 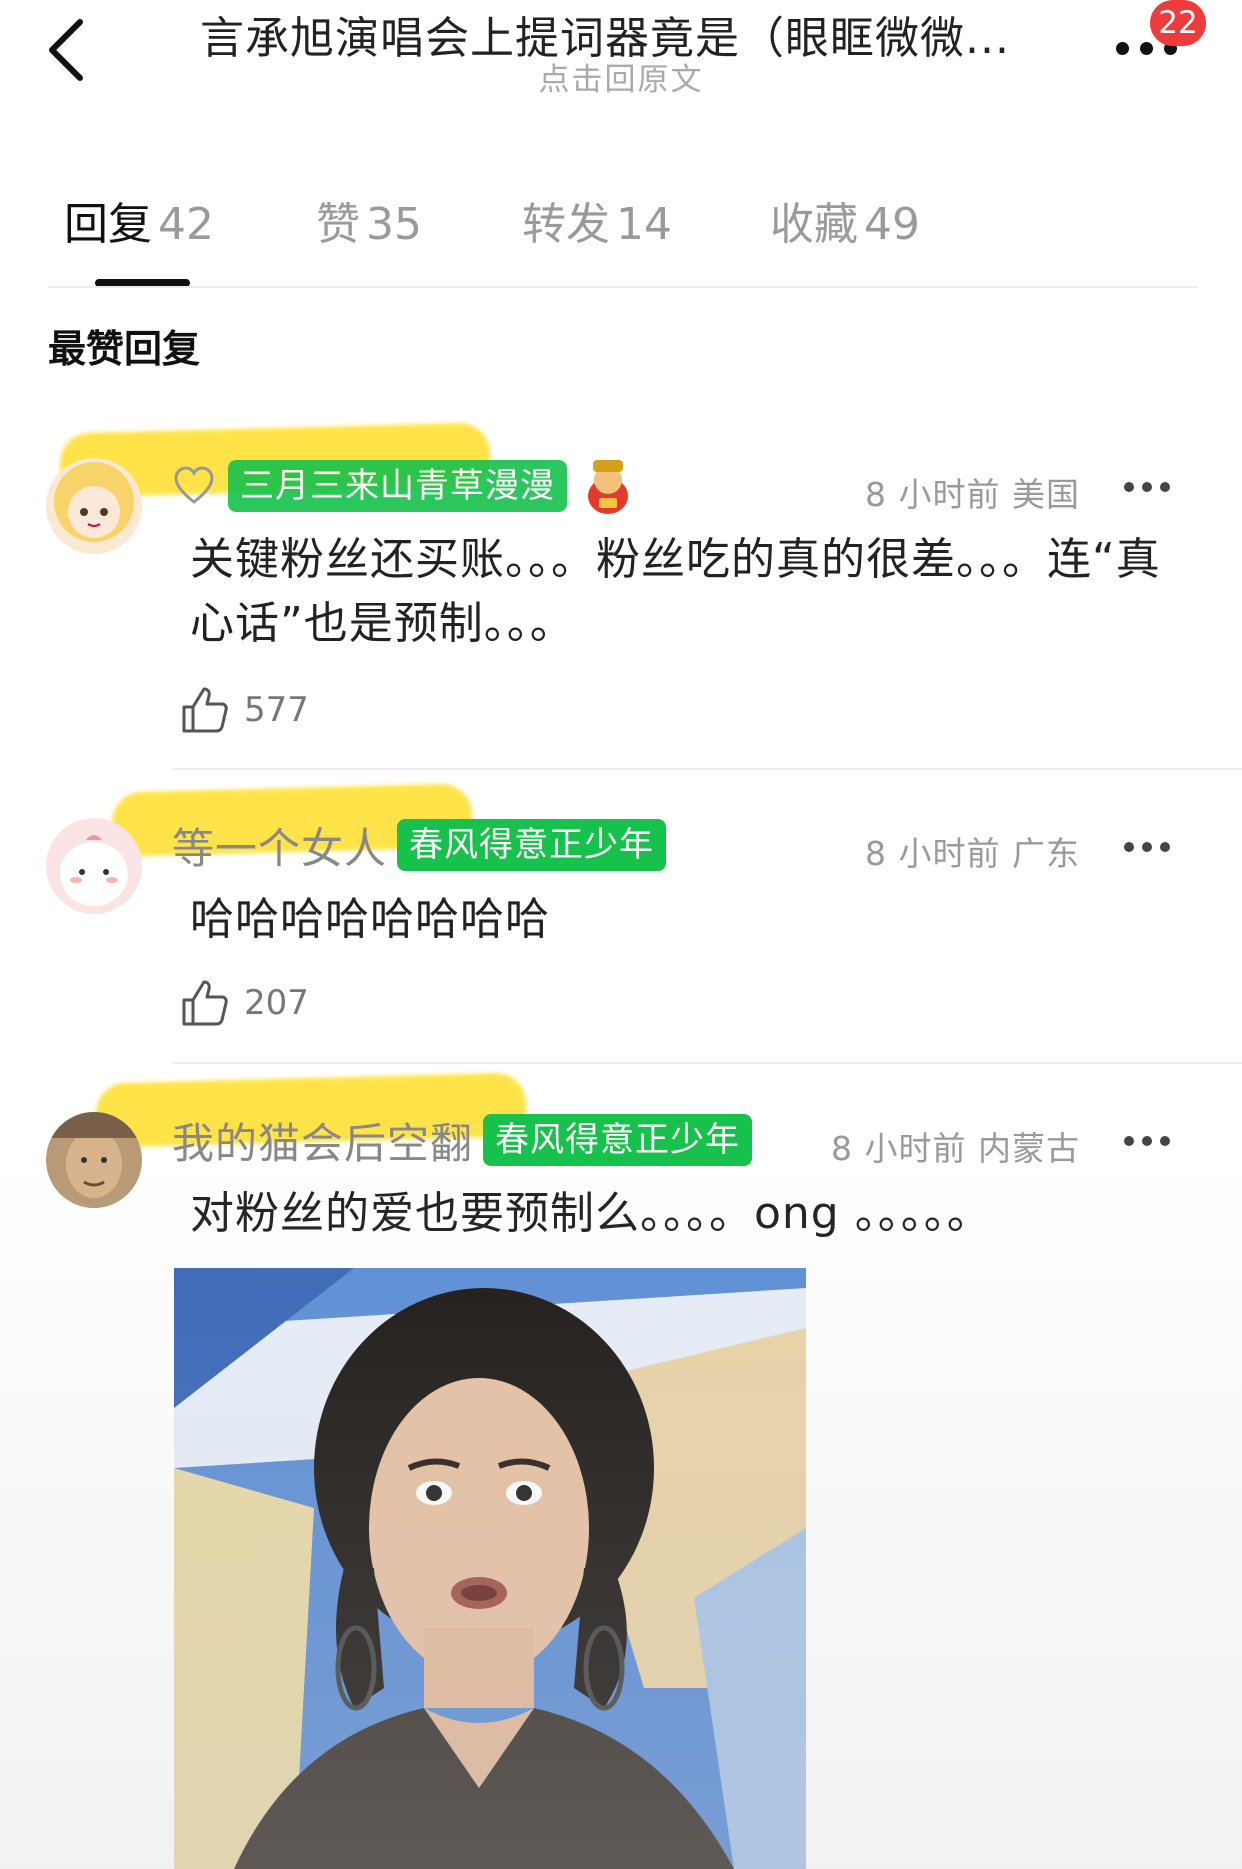 I want to click on comment-meta: 我的猫会后空翻 春风得意正少年, so click(x=462, y=1140).